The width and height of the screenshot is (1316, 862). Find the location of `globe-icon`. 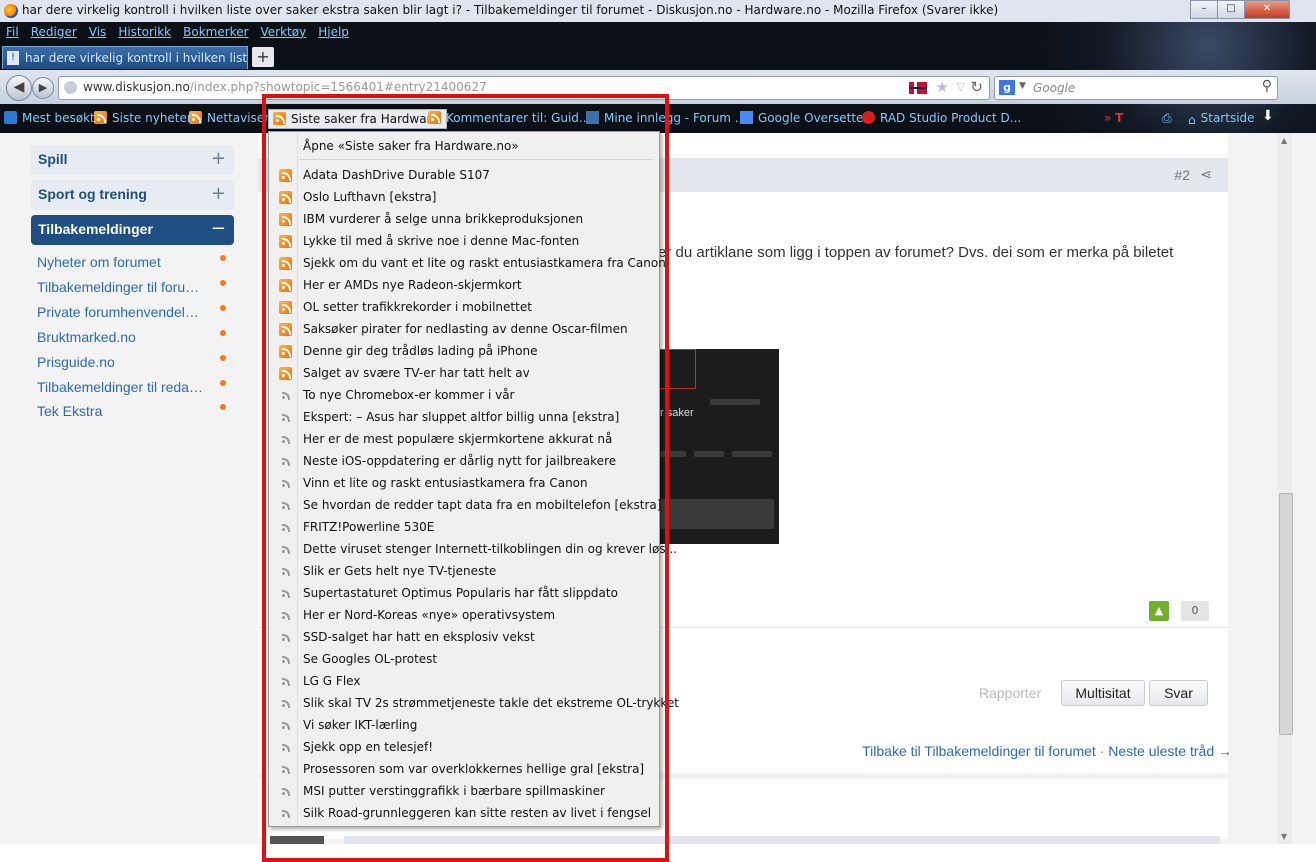

globe-icon is located at coordinates (70, 87).